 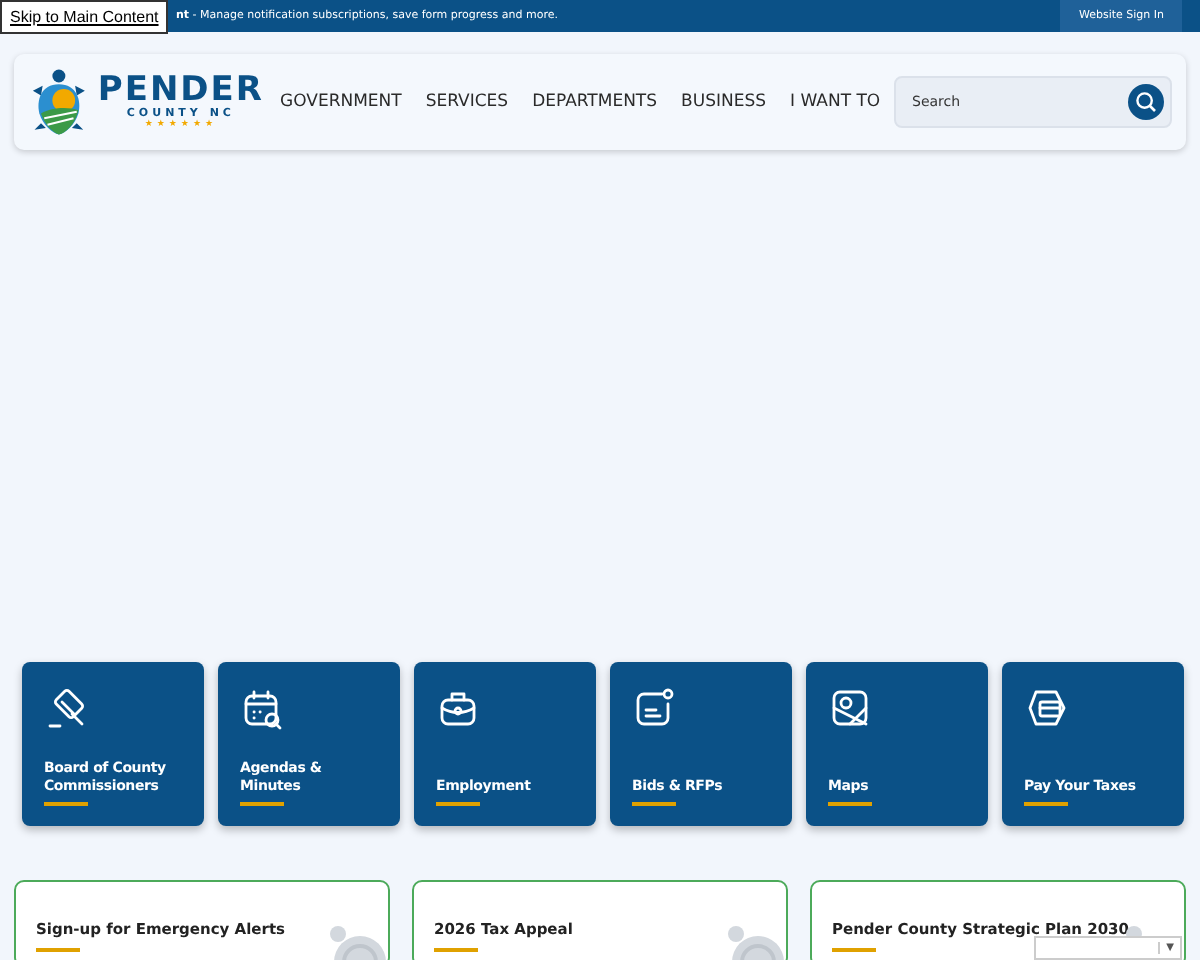 I want to click on nav-link: DEPARTMENTS, so click(x=595, y=102).